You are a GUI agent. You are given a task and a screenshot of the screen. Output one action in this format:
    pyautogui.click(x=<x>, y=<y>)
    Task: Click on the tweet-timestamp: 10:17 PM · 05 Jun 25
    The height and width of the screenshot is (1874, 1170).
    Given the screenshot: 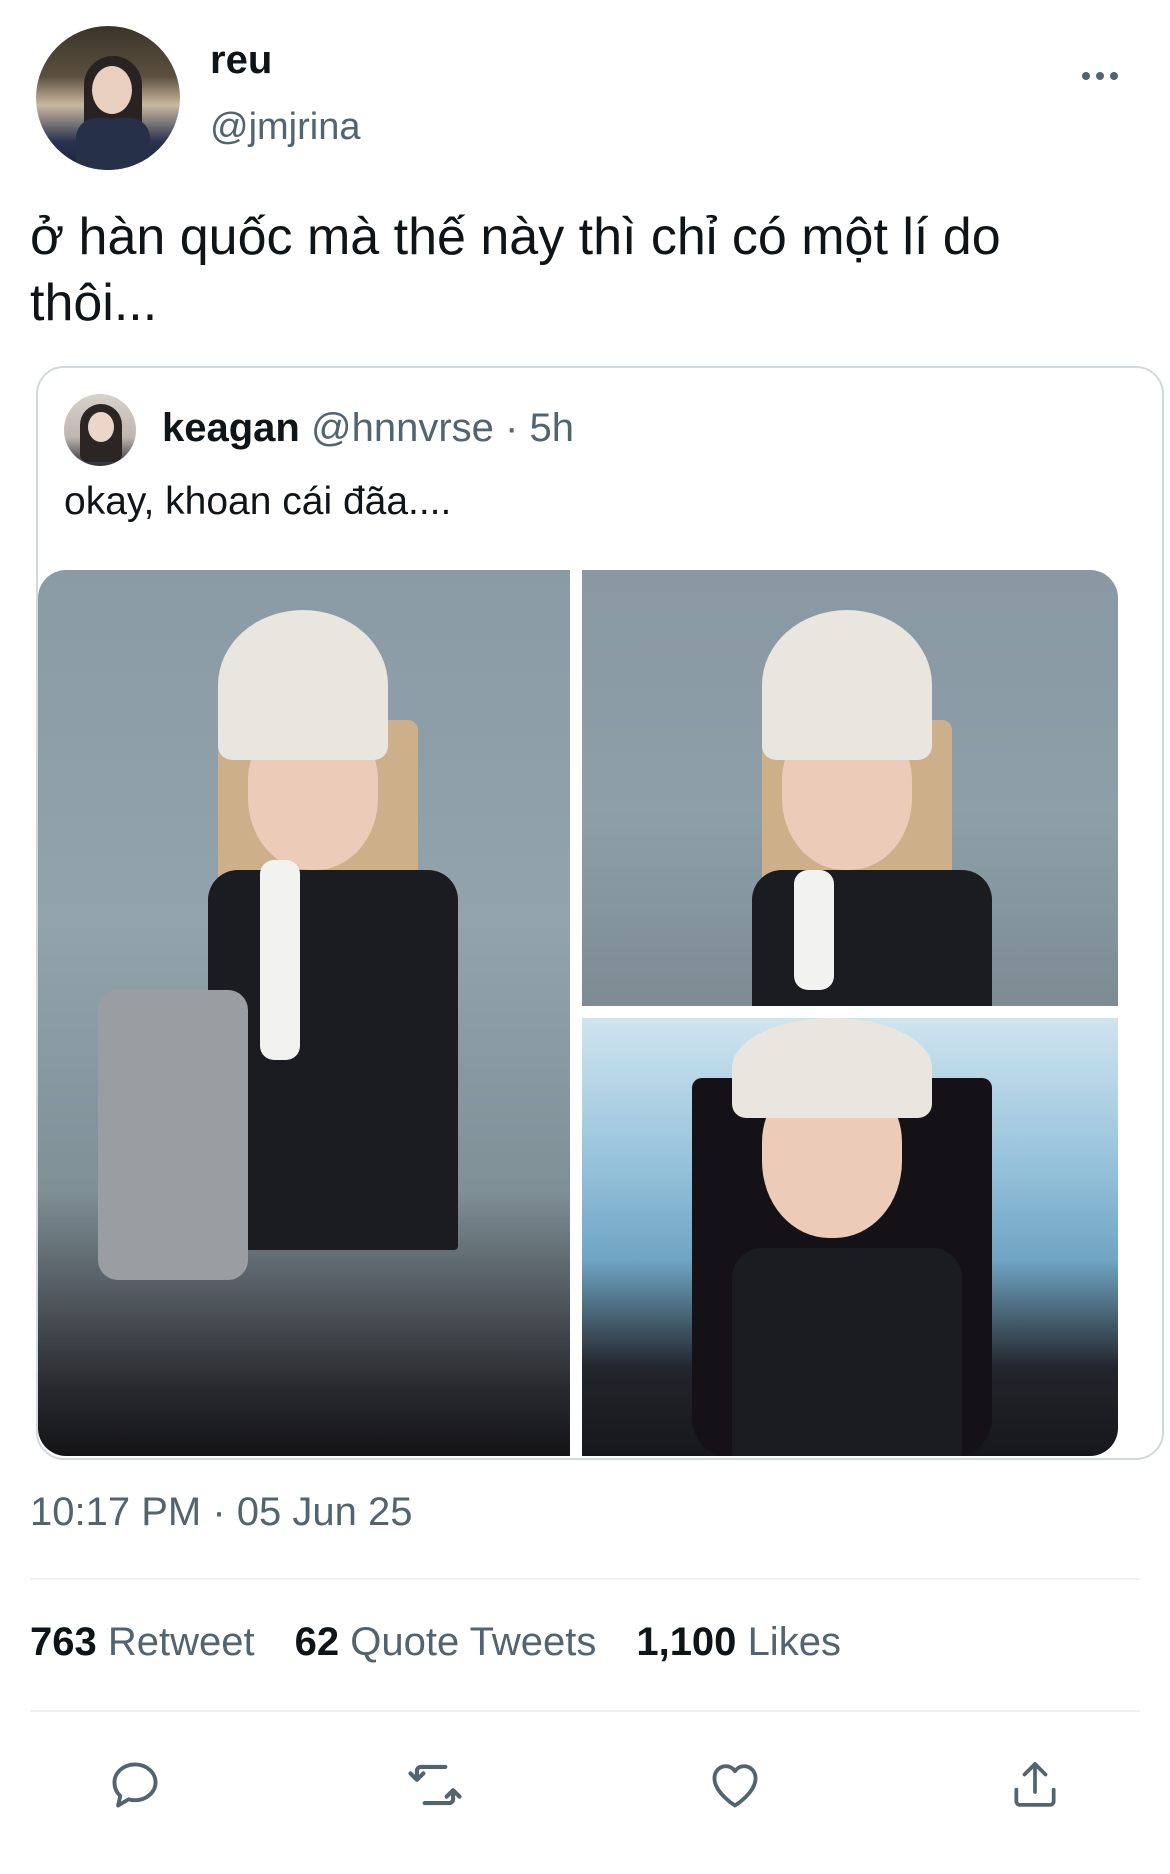 What is the action you would take?
    pyautogui.click(x=221, y=1512)
    